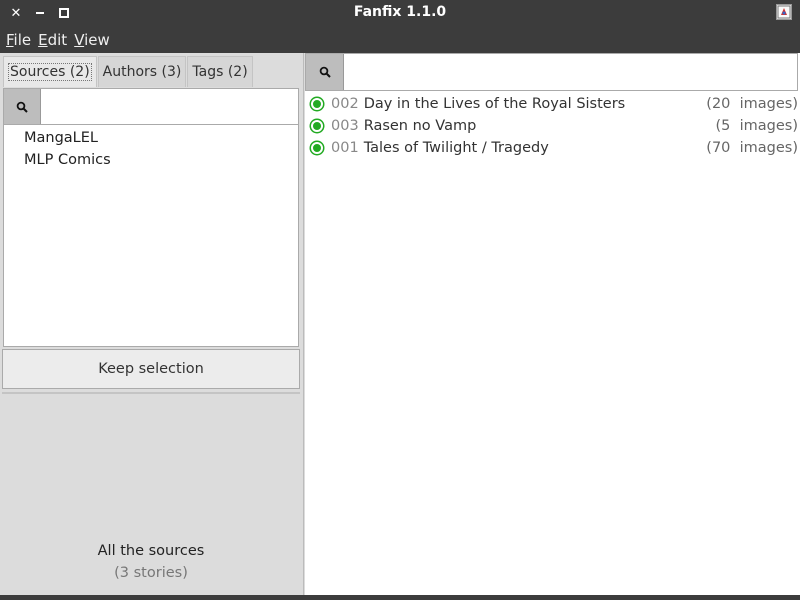 The height and width of the screenshot is (600, 800). What do you see at coordinates (420, 126) in the screenshot?
I see `story-title: Rasen no Vamp` at bounding box center [420, 126].